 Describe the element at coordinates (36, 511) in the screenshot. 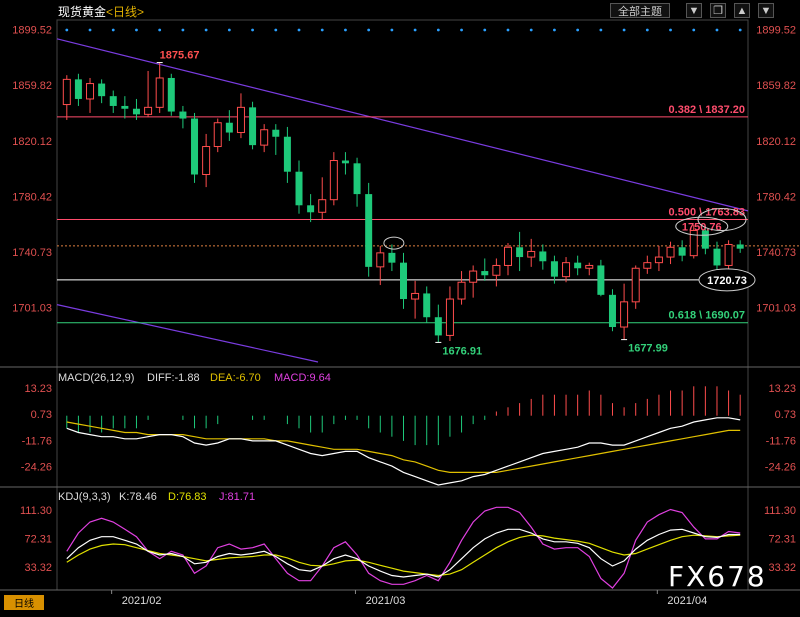

I see `kdj-ytick-left: 111.30` at that location.